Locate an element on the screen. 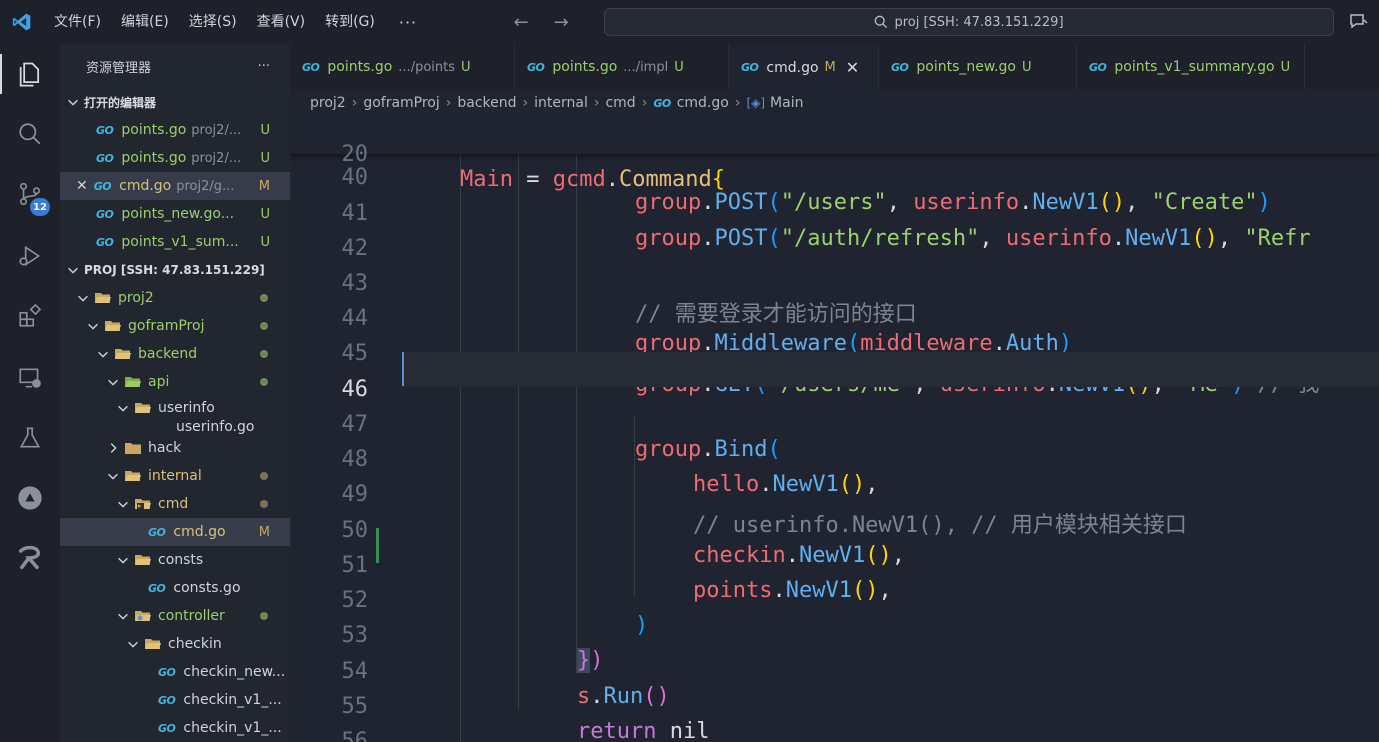 The height and width of the screenshot is (742, 1379). tree-folder: controller is located at coordinates (175, 616).